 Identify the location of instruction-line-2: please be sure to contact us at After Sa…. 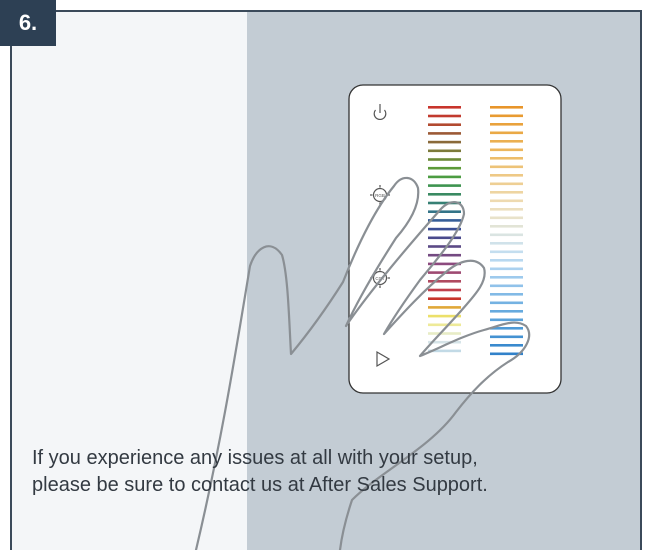
(260, 485).